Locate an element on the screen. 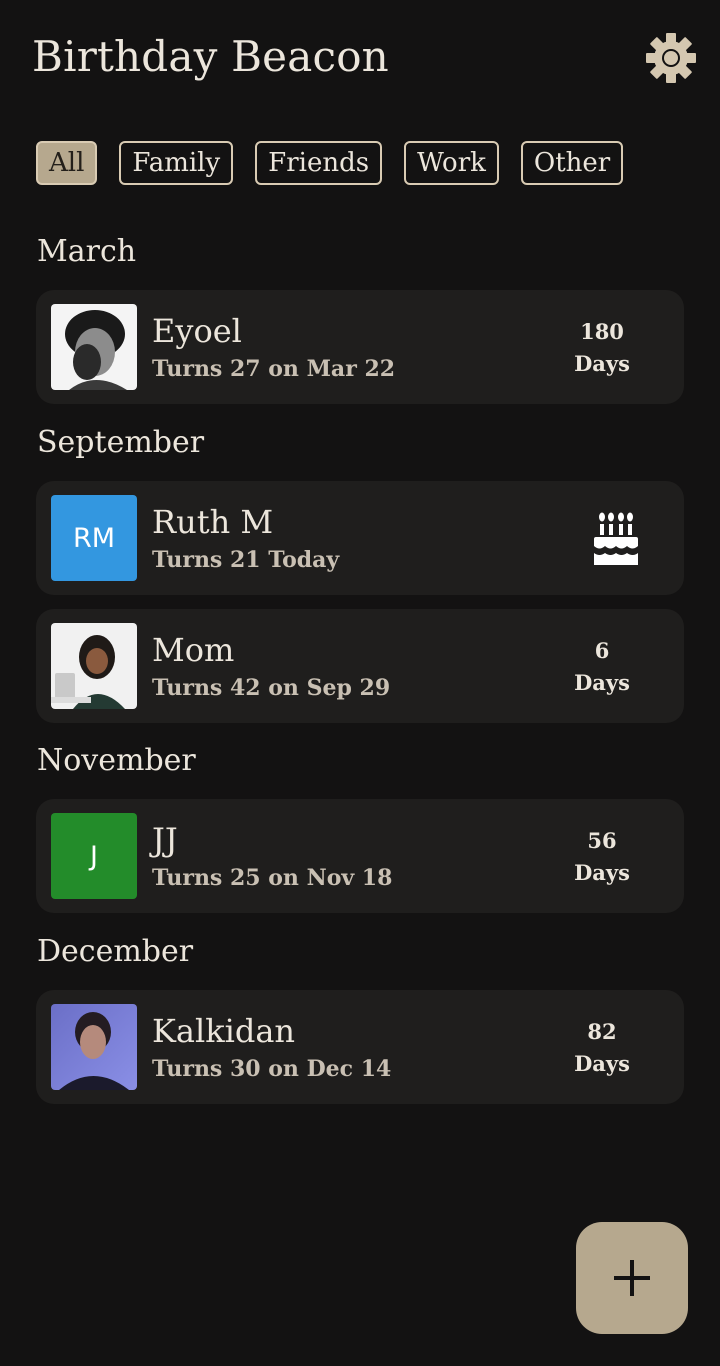 This screenshot has height=1366, width=720. filter-chip-work: Work is located at coordinates (451, 163).